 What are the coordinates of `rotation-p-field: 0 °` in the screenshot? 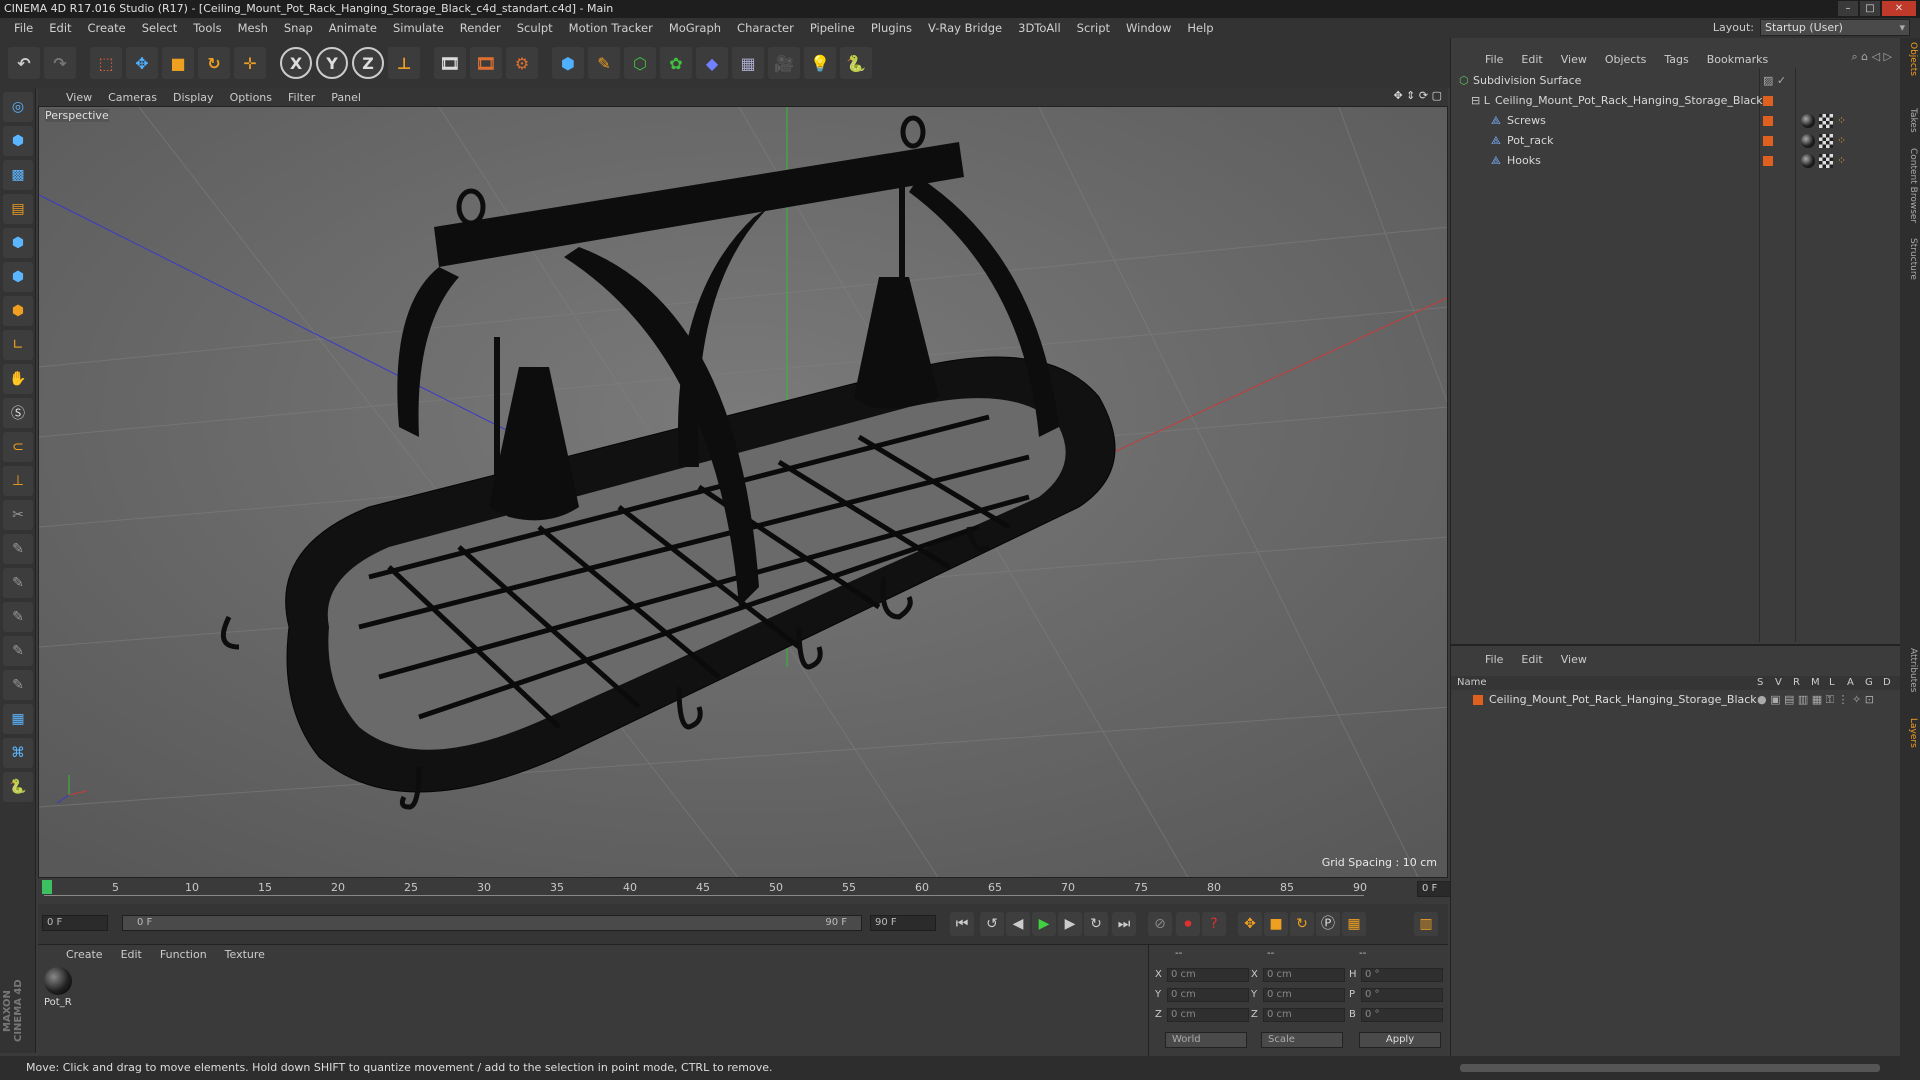 It's located at (1402, 995).